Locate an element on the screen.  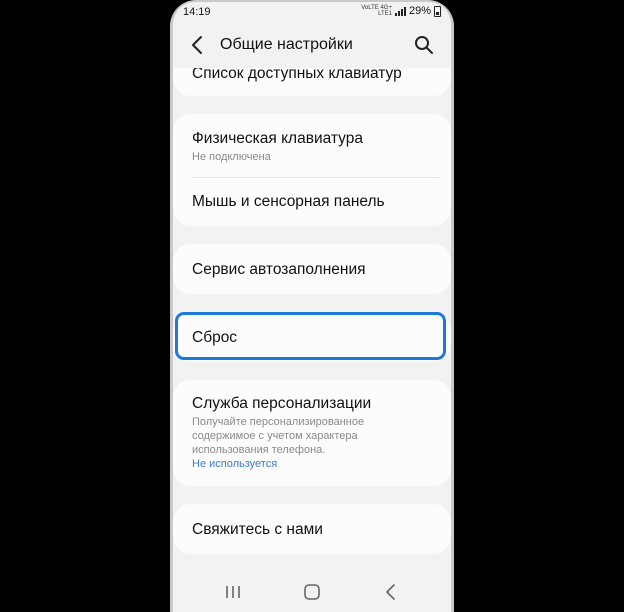
app-bar-foreground: Общие настройки is located at coordinates (312, 45).